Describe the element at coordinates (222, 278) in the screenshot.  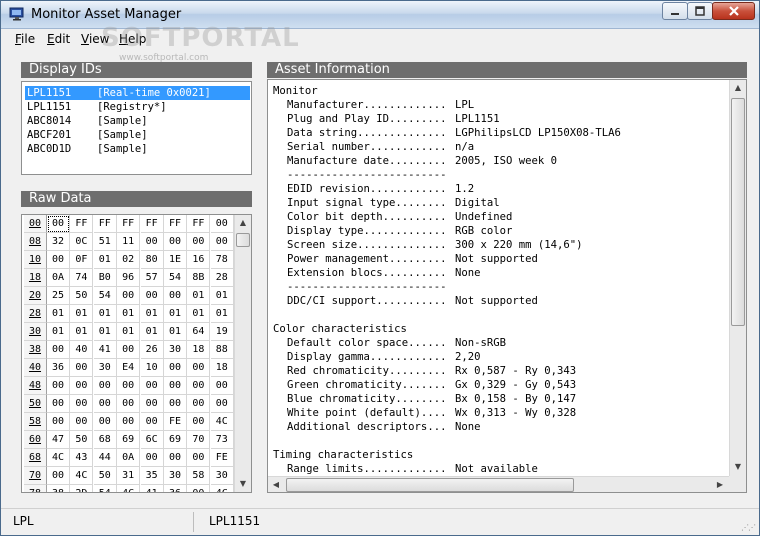
I see `raw-data-byte: 28` at that location.